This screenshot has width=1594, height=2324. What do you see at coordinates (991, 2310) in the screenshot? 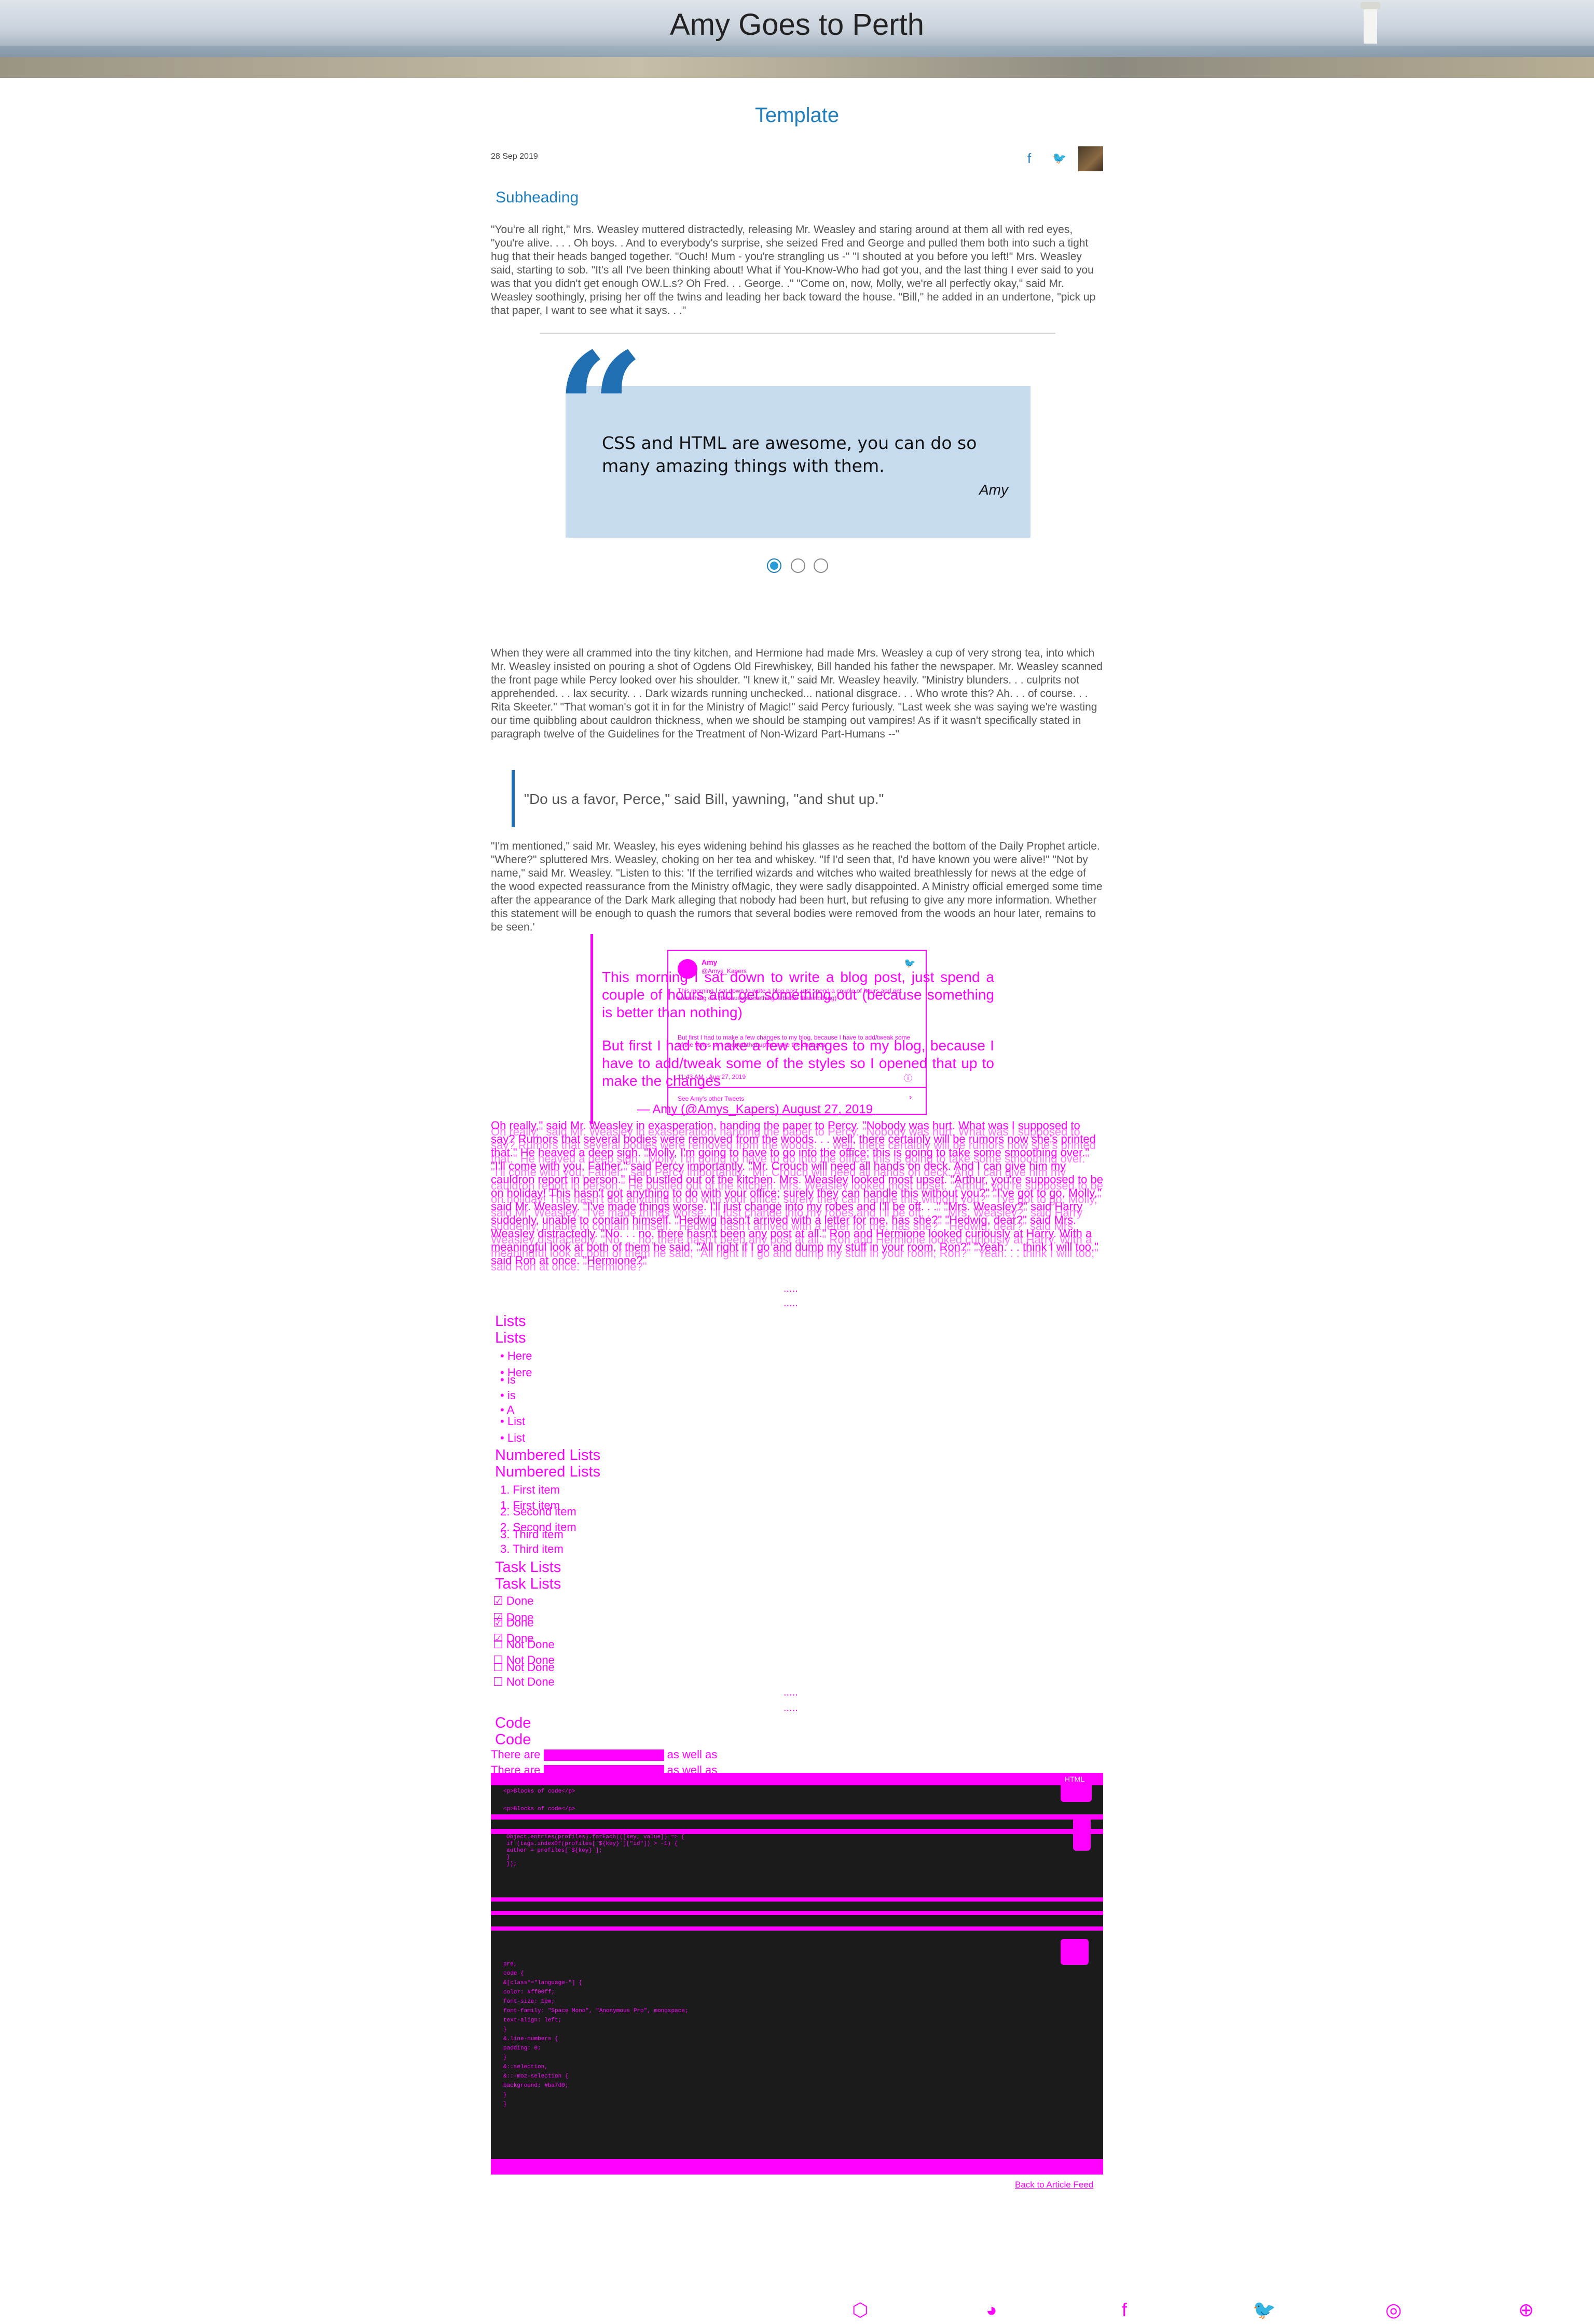
I see `github-icon: ◕` at bounding box center [991, 2310].